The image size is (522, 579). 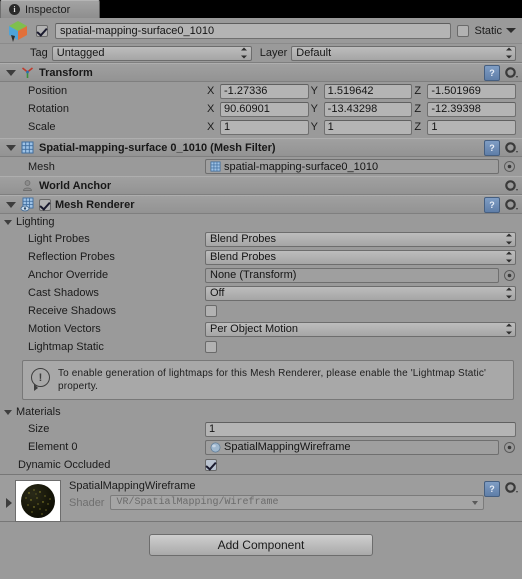 What do you see at coordinates (368, 91) in the screenshot?
I see `position-y-input: 1.519642` at bounding box center [368, 91].